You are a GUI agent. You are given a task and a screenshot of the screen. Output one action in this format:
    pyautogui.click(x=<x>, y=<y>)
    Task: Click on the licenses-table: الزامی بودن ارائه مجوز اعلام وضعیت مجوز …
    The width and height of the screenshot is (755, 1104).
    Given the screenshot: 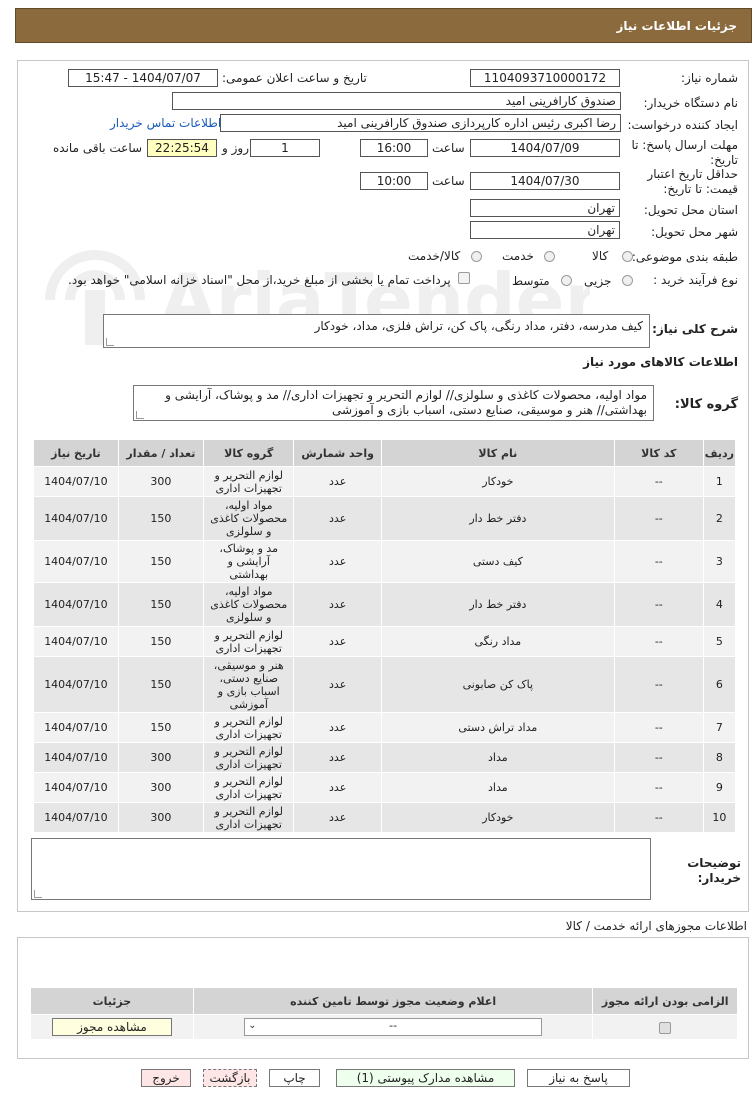 What is the action you would take?
    pyautogui.click(x=384, y=1013)
    